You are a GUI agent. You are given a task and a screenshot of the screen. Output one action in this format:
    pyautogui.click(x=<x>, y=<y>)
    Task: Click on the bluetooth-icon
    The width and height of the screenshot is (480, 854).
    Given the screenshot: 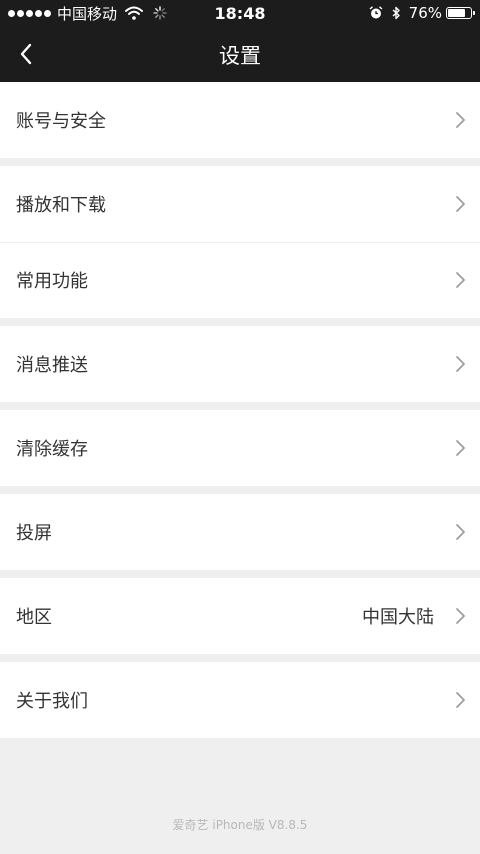 What is the action you would take?
    pyautogui.click(x=396, y=13)
    